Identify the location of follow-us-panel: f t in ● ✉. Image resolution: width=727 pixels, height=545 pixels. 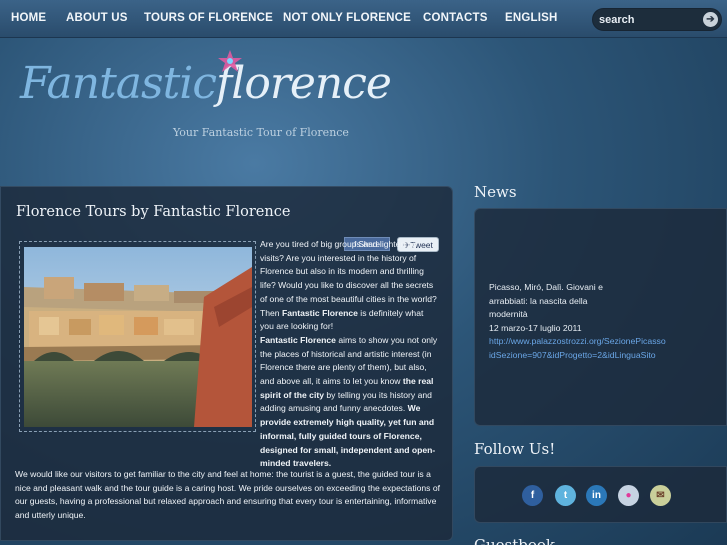
(600, 494).